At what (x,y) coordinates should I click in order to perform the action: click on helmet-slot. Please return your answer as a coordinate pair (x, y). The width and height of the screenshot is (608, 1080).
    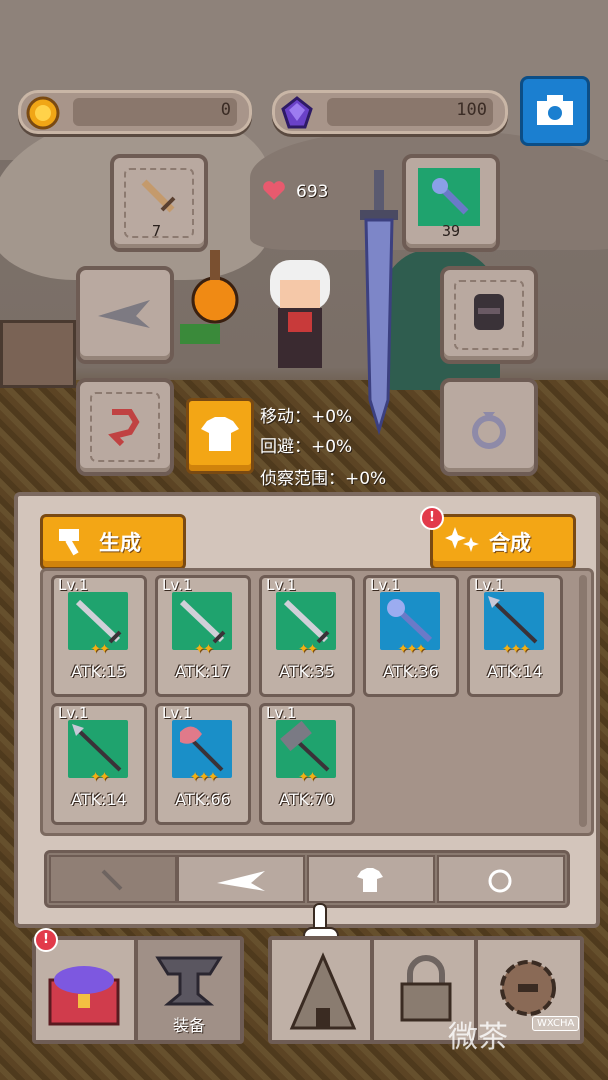
    Looking at the image, I should click on (489, 315).